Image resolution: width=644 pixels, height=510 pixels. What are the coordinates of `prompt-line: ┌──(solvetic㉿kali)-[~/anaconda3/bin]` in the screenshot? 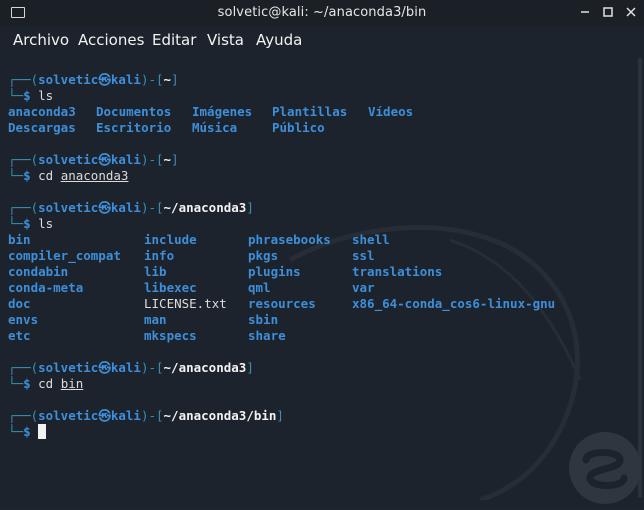 It's located at (146, 415).